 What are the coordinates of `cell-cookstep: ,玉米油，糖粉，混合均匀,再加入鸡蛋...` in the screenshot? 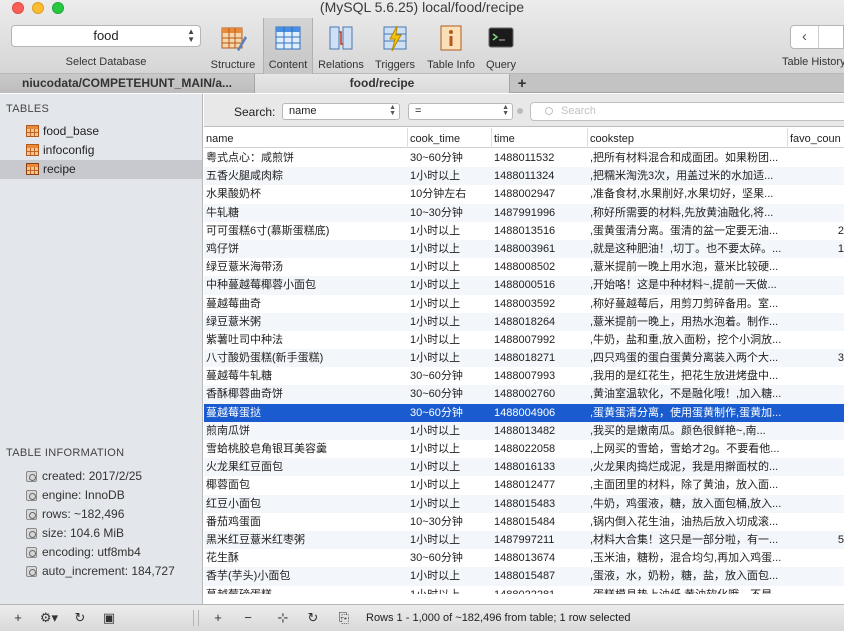 It's located at (688, 558).